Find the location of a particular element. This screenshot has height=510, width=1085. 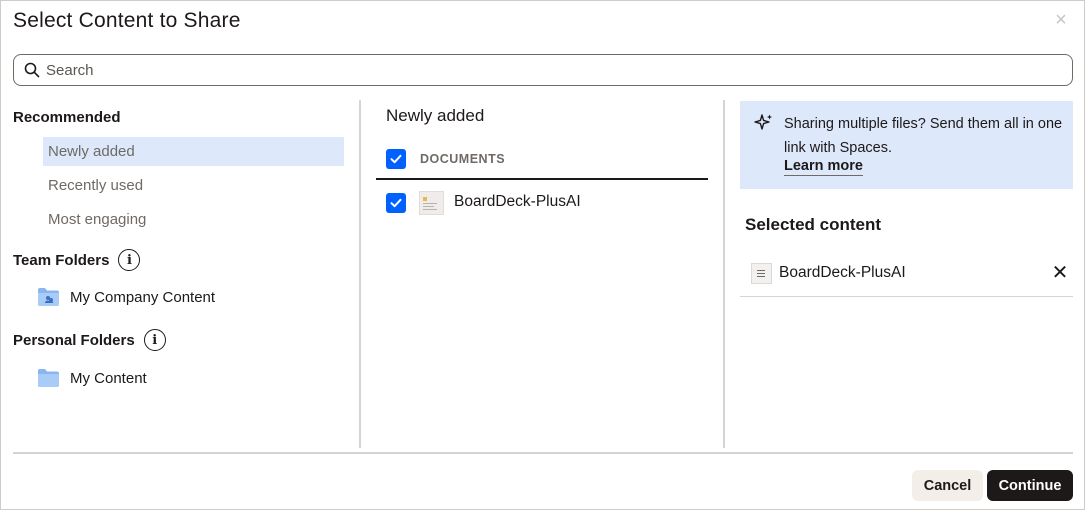

folder-label: My Company Content is located at coordinates (143, 297).